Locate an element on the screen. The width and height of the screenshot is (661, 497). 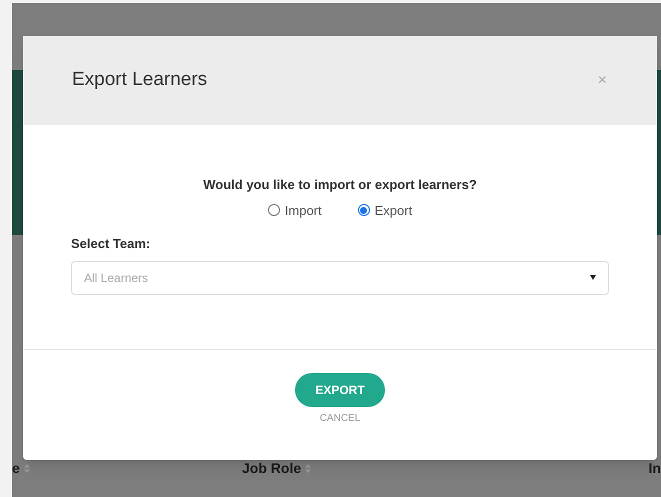
radio-label: Import is located at coordinates (303, 211).